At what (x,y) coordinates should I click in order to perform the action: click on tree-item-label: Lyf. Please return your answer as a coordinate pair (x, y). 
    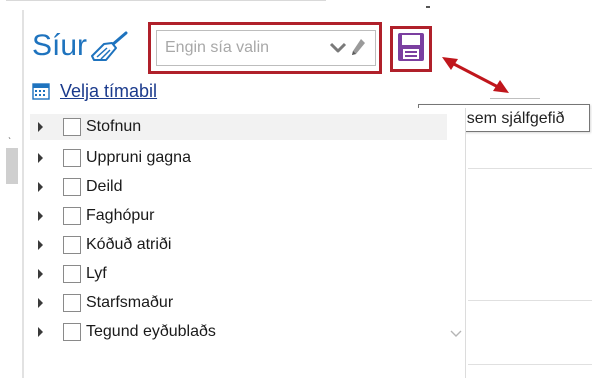
    Looking at the image, I should click on (96, 273).